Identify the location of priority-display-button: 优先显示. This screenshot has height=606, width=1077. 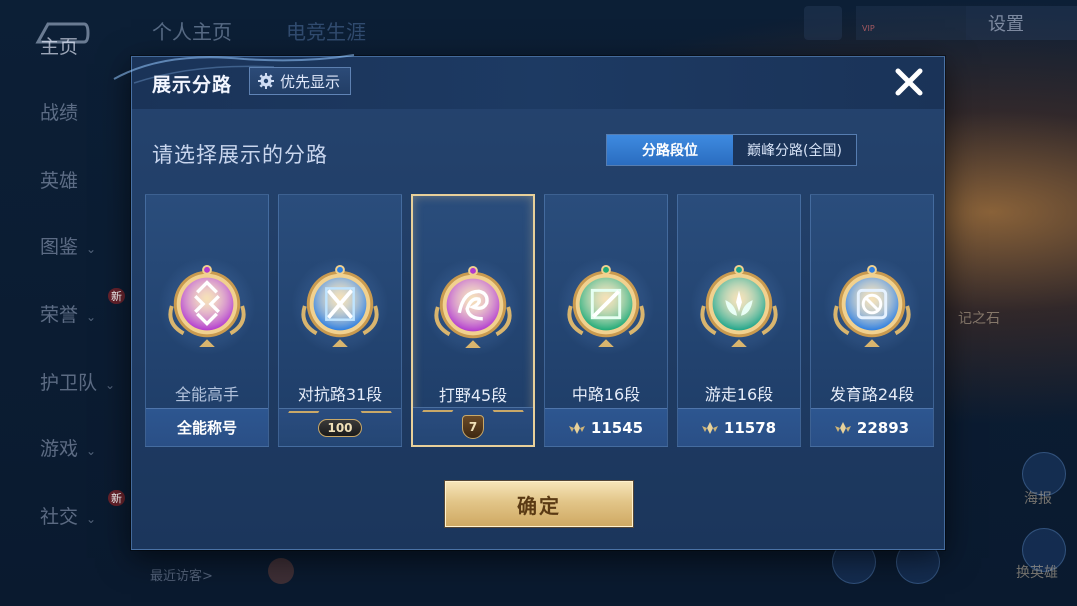
(300, 81).